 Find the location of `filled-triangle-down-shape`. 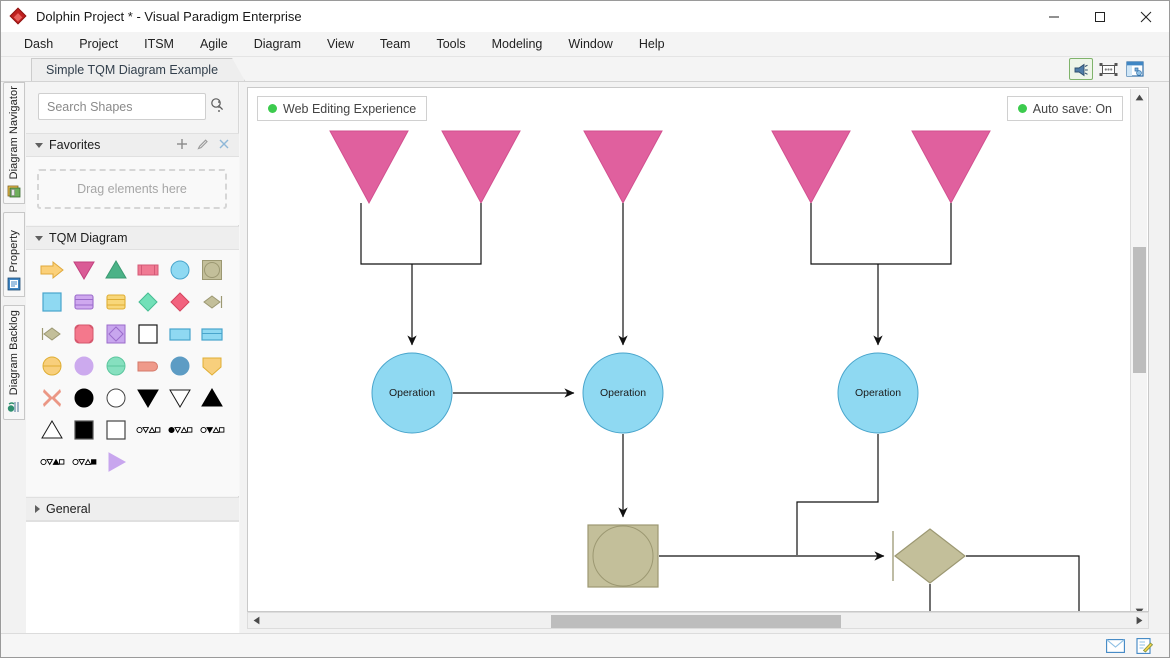

filled-triangle-down-shape is located at coordinates (148, 398).